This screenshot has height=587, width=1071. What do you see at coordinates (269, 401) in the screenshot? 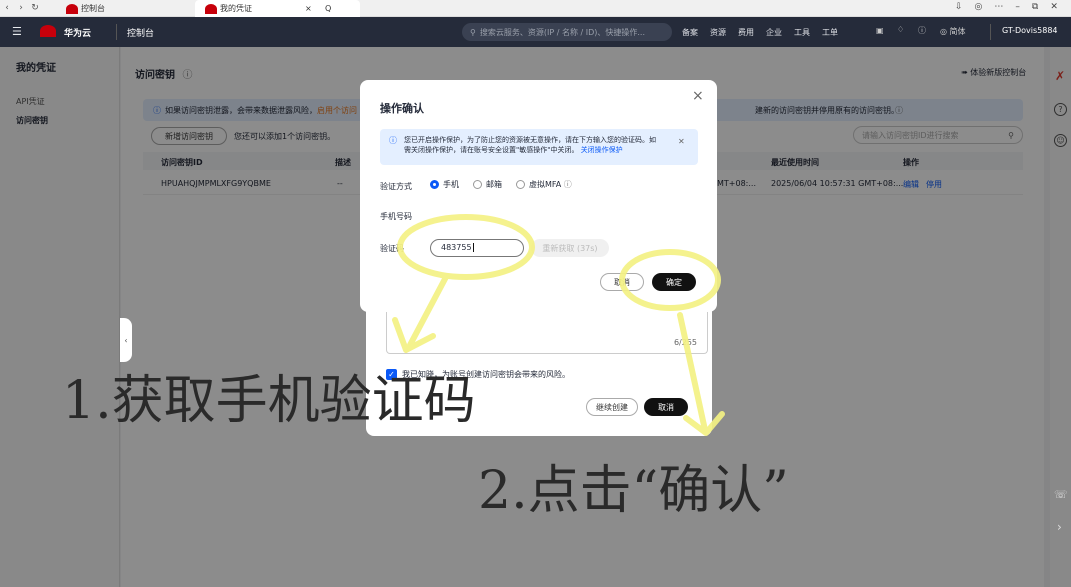
I see `annotation-step1: 1.获取手机验证码` at bounding box center [269, 401].